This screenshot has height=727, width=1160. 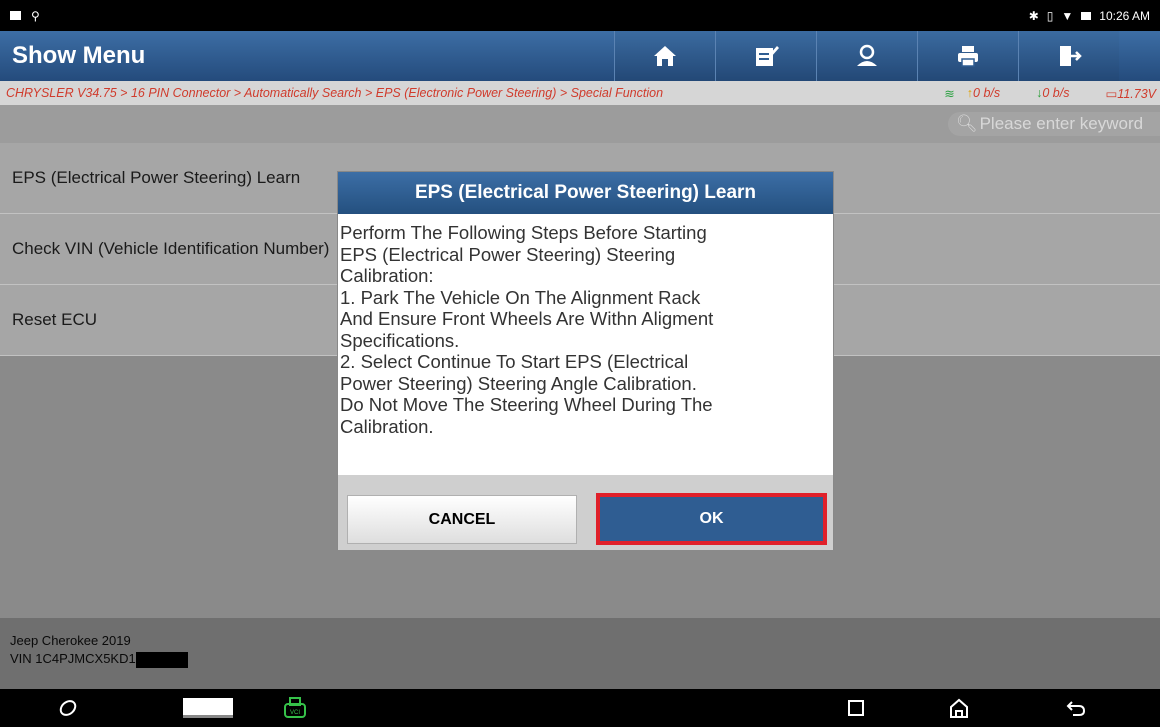 What do you see at coordinates (1071, 56) in the screenshot?
I see `exit-icon` at bounding box center [1071, 56].